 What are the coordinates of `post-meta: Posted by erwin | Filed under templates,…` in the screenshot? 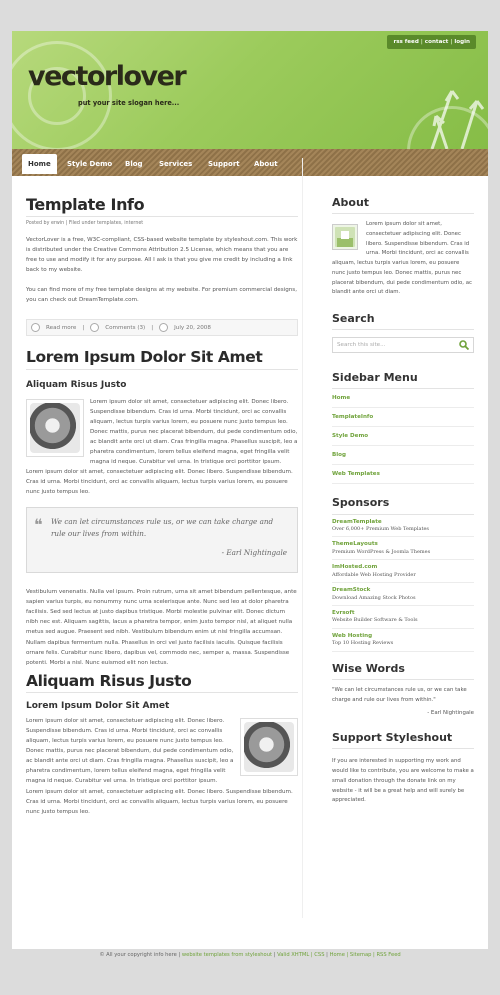 It's located at (85, 224).